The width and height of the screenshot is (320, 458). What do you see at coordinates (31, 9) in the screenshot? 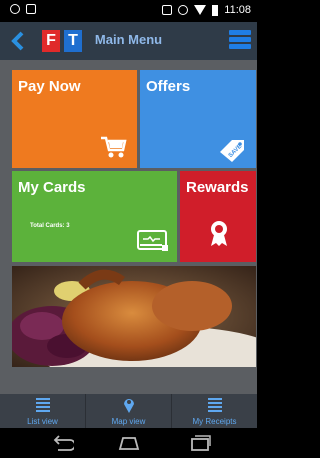
I see `image-icon` at bounding box center [31, 9].